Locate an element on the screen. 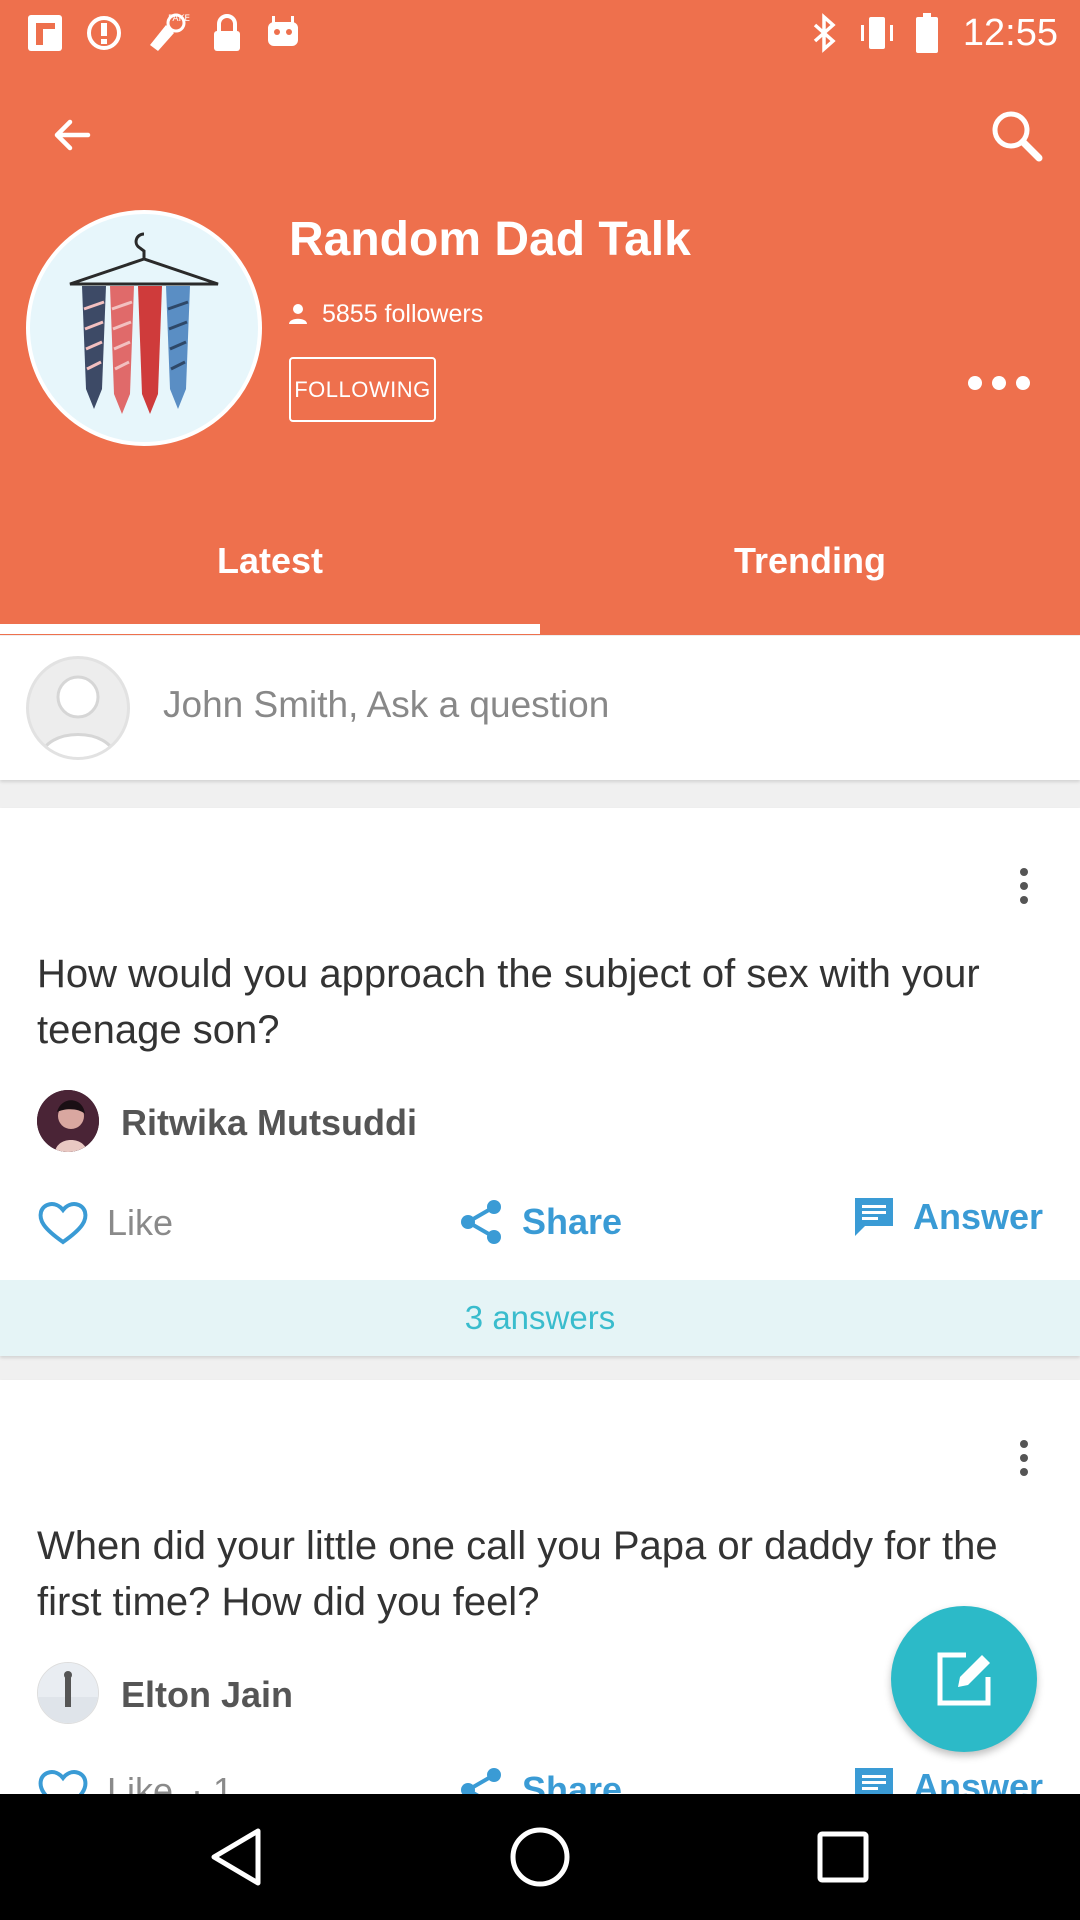  author-name: Ritwika Mutsuddi is located at coordinates (269, 1123).